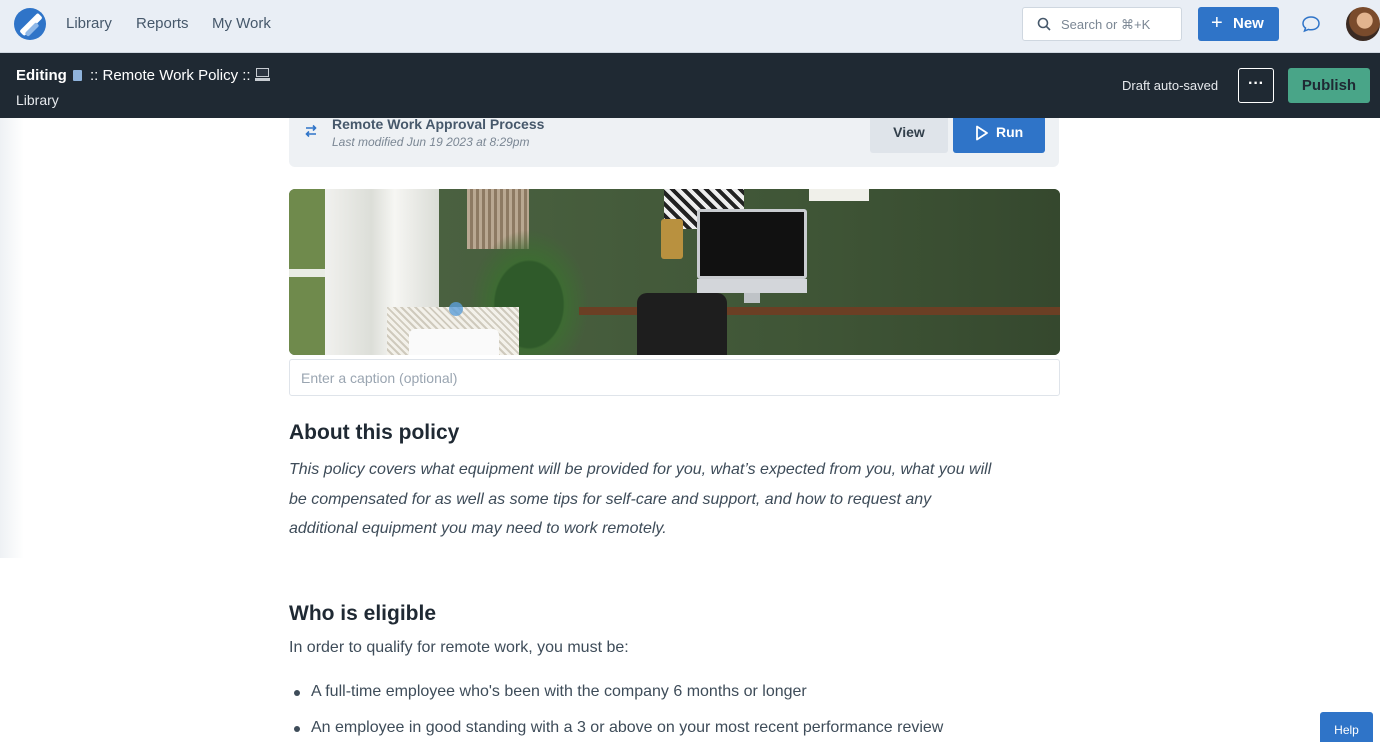 The width and height of the screenshot is (1380, 742). What do you see at coordinates (1346, 727) in the screenshot?
I see `help-button: Help` at bounding box center [1346, 727].